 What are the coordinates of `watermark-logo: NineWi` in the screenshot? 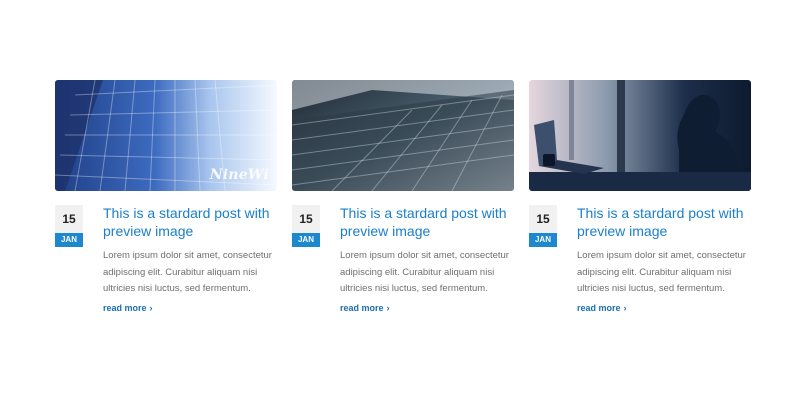 It's located at (239, 175).